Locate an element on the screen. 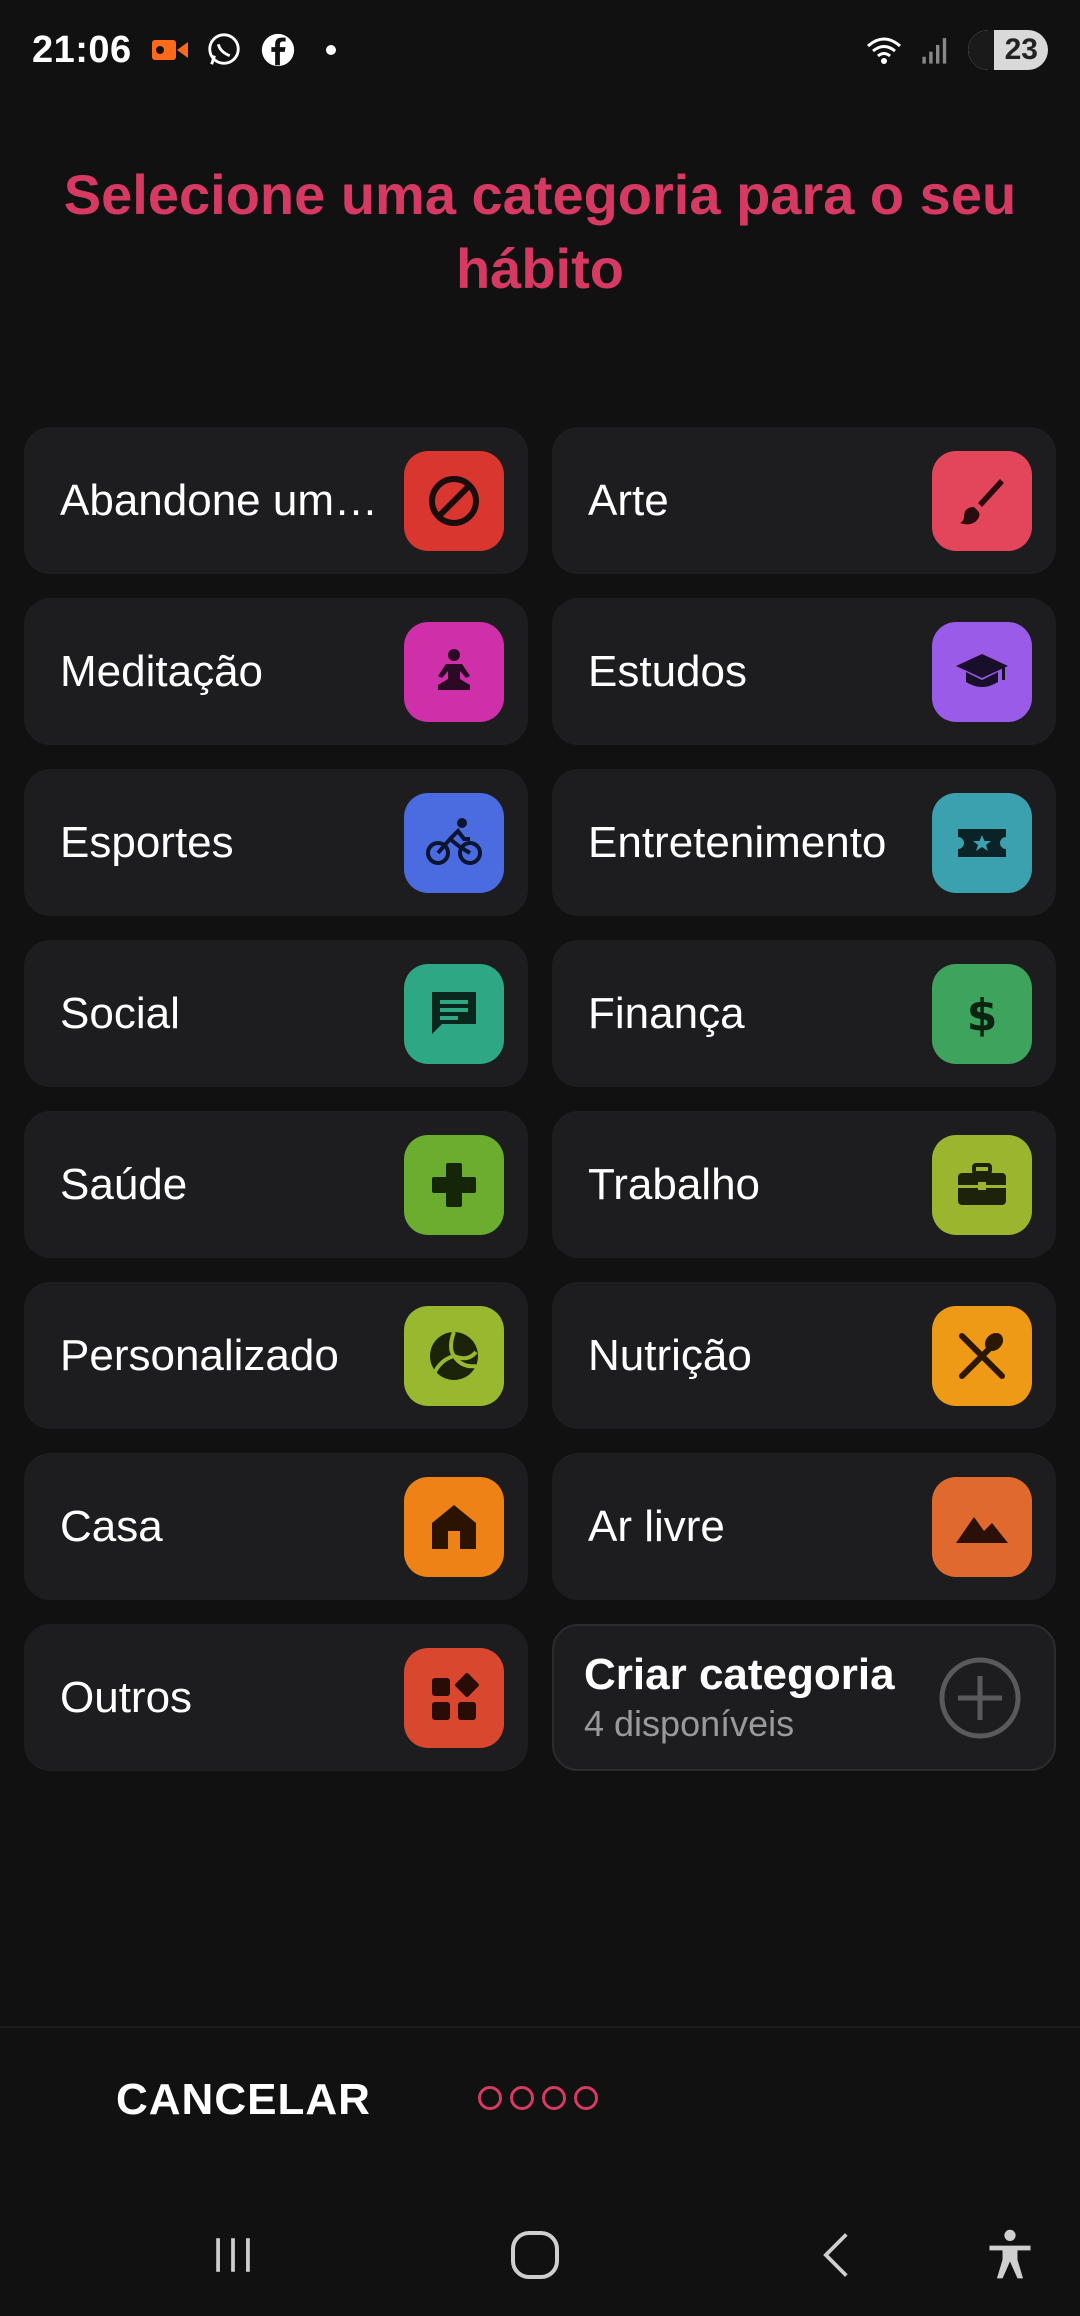 This screenshot has height=2316, width=1080. category-tile-abandone: Abandone um hábito ruim is located at coordinates (276, 500).